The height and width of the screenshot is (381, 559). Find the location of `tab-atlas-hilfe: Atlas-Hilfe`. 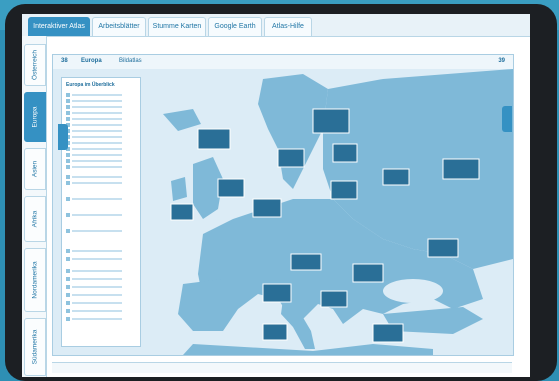

tab-atlas-hilfe: Atlas-Hilfe is located at coordinates (288, 26).